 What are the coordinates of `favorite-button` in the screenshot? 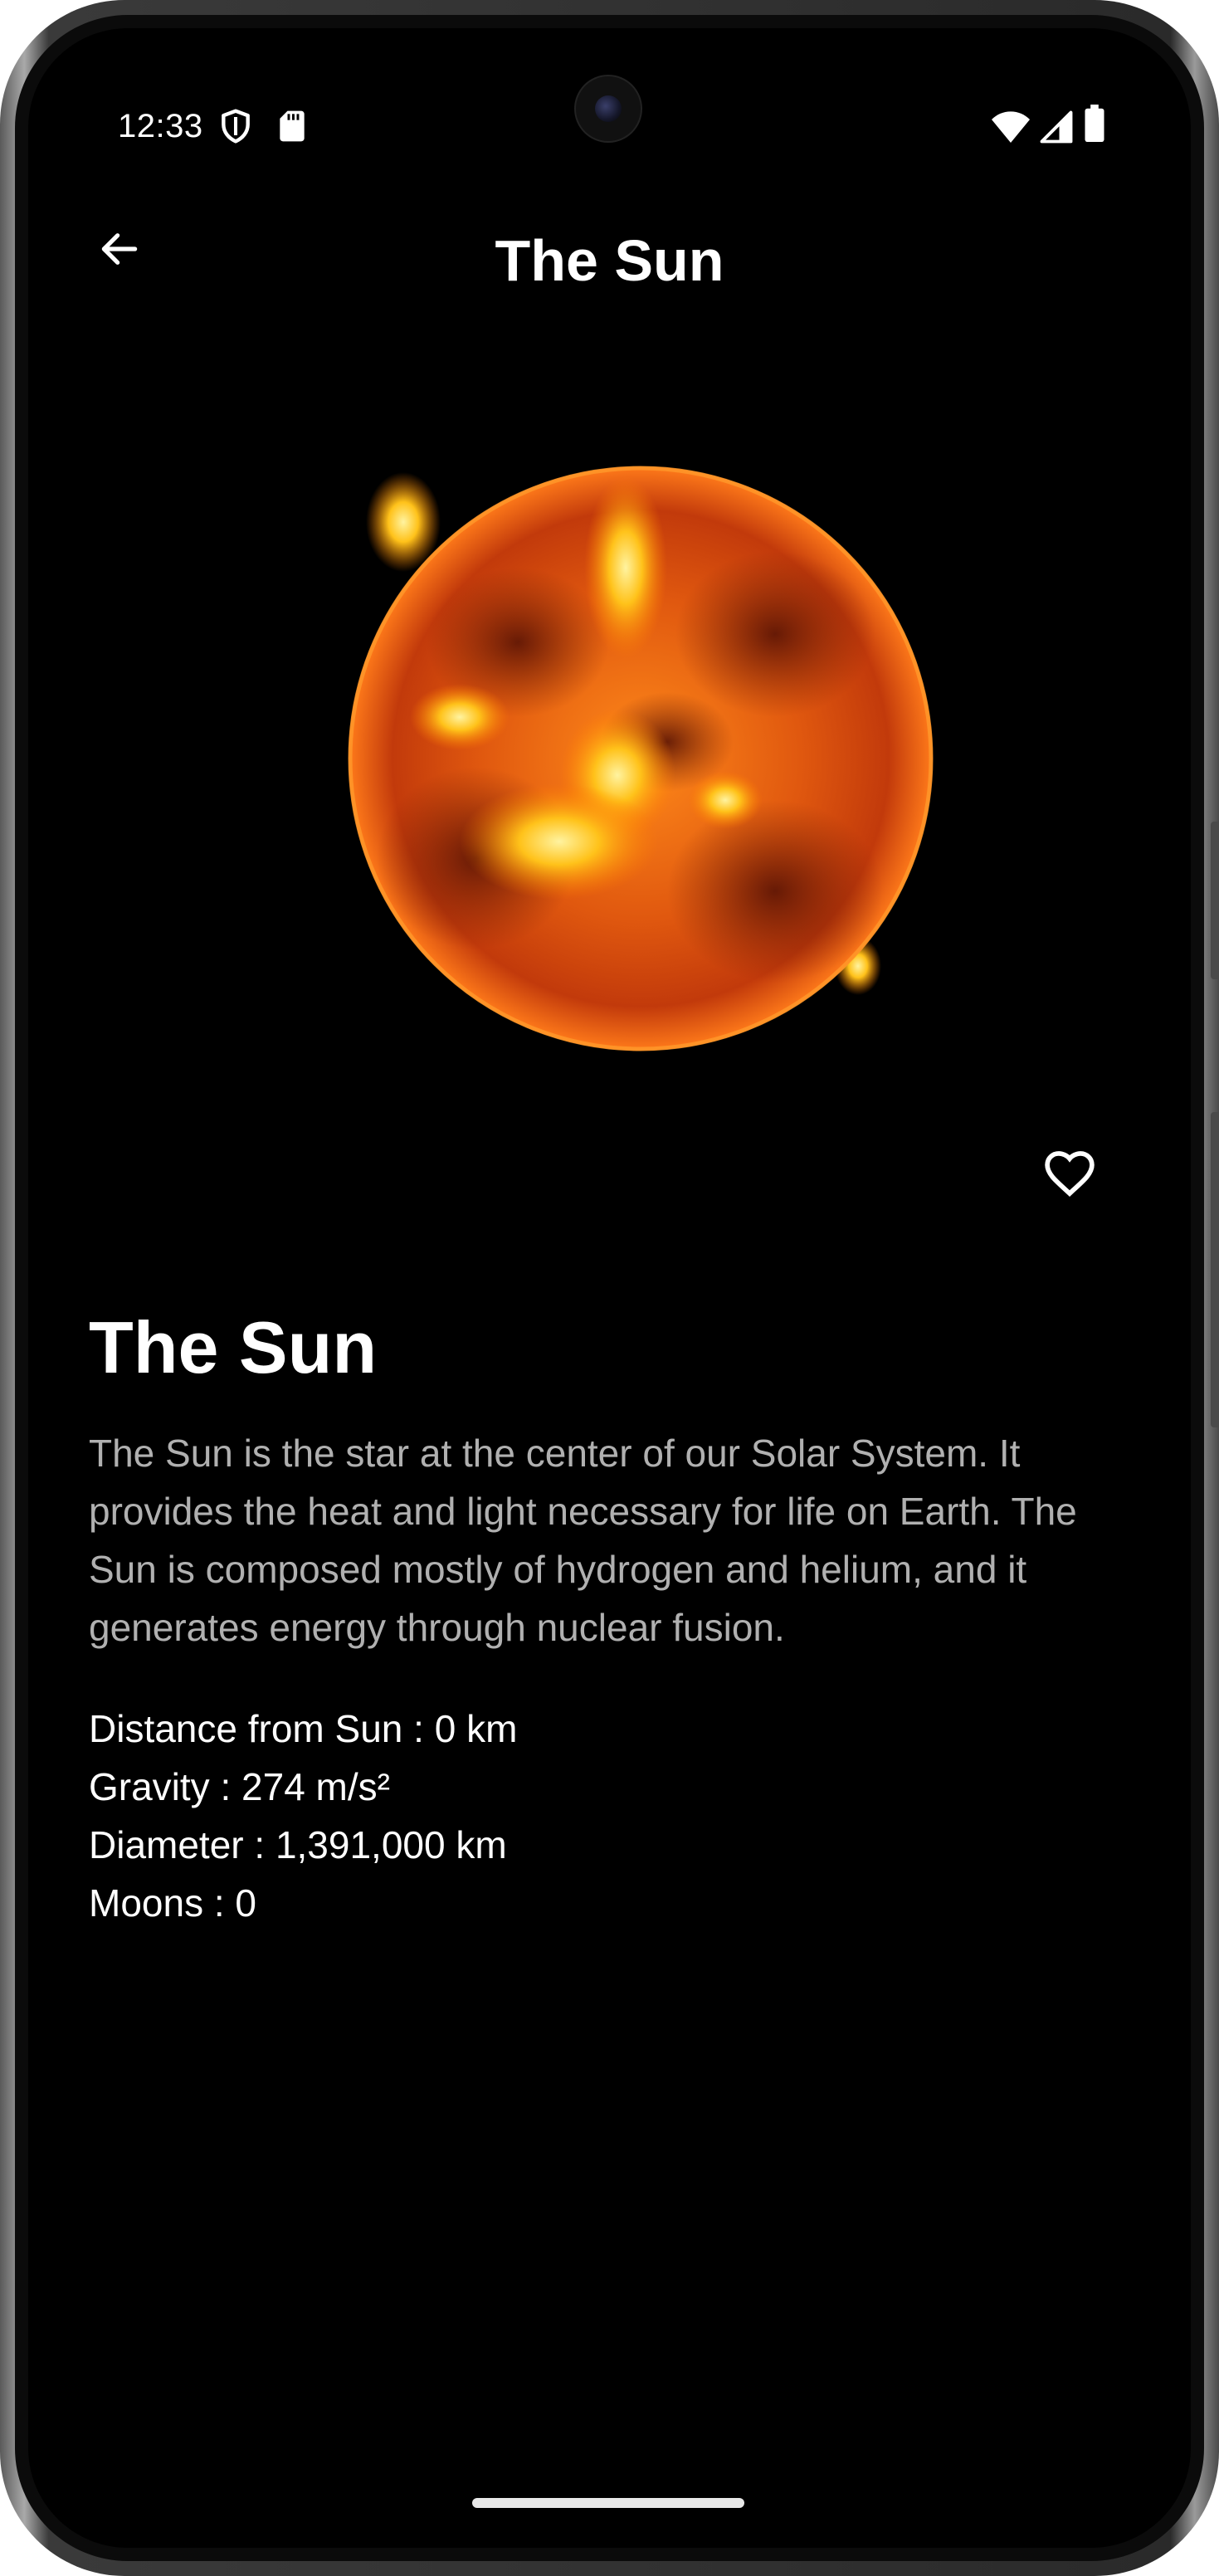 It's located at (1070, 1173).